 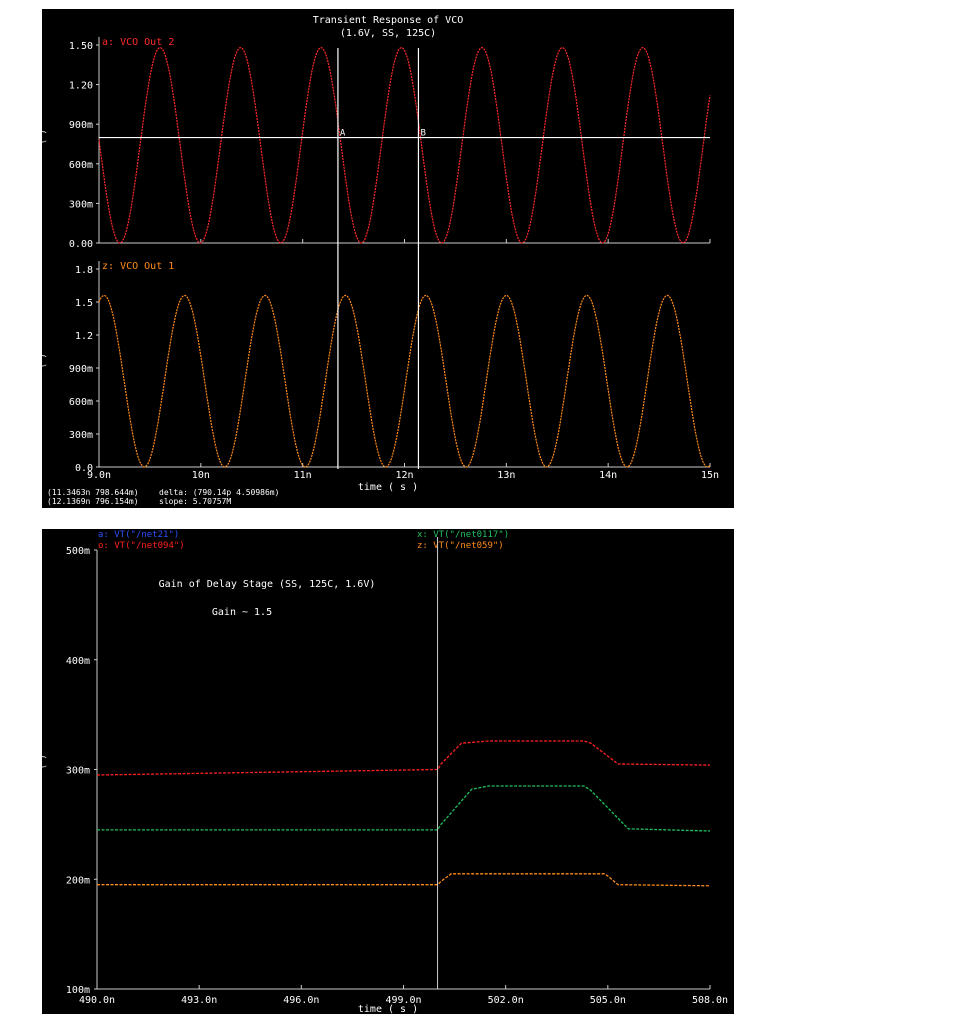 What do you see at coordinates (403, 1000) in the screenshot?
I see `x-tick-label: 499.0n` at bounding box center [403, 1000].